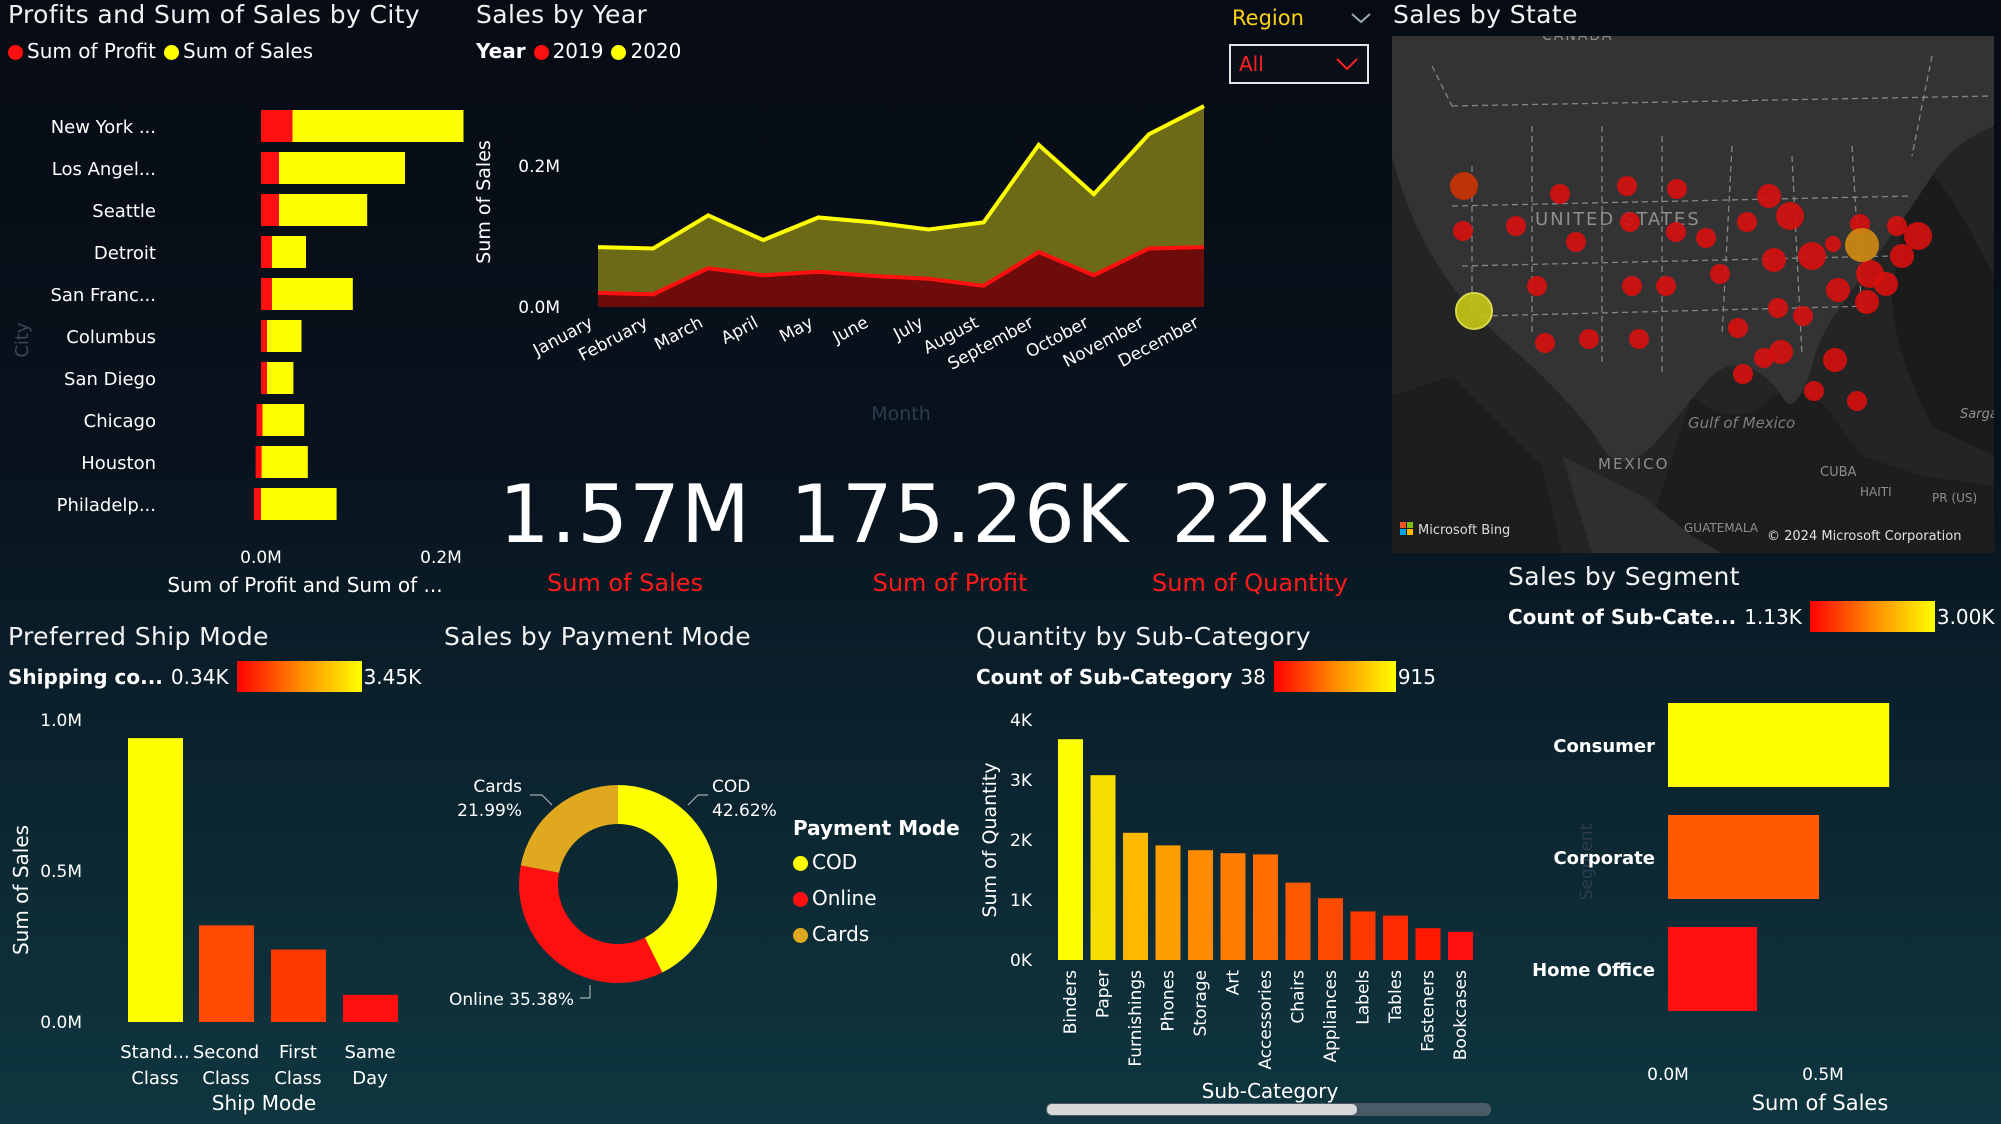 The height and width of the screenshot is (1124, 2001). I want to click on map-label-cuba: CUBA, so click(1838, 472).